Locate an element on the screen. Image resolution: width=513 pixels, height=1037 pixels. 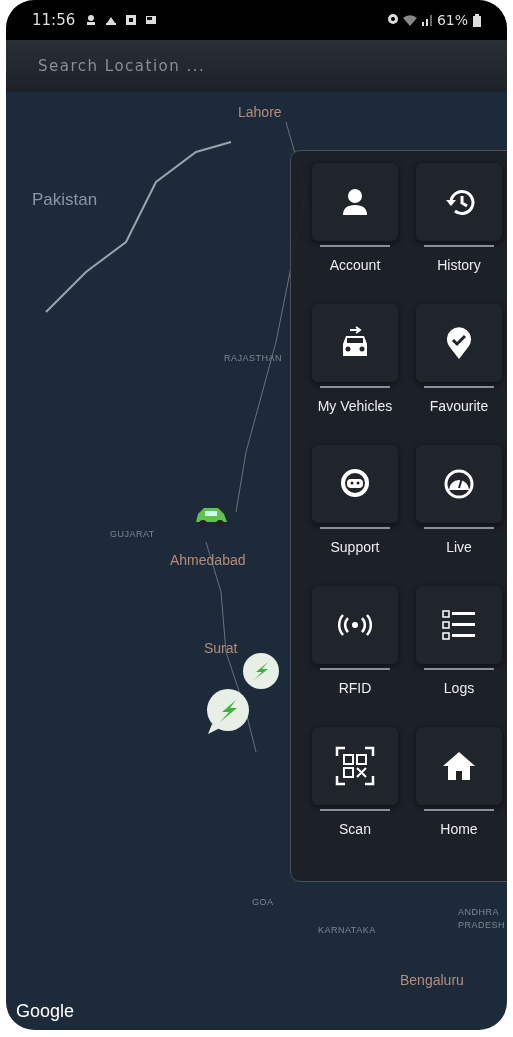
map-place-label: GOA is located at coordinates (263, 902).